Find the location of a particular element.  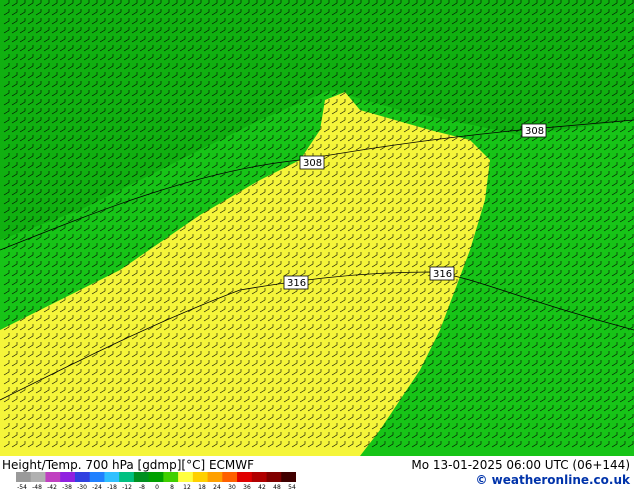

contour-label-3: 316 is located at coordinates (296, 282).